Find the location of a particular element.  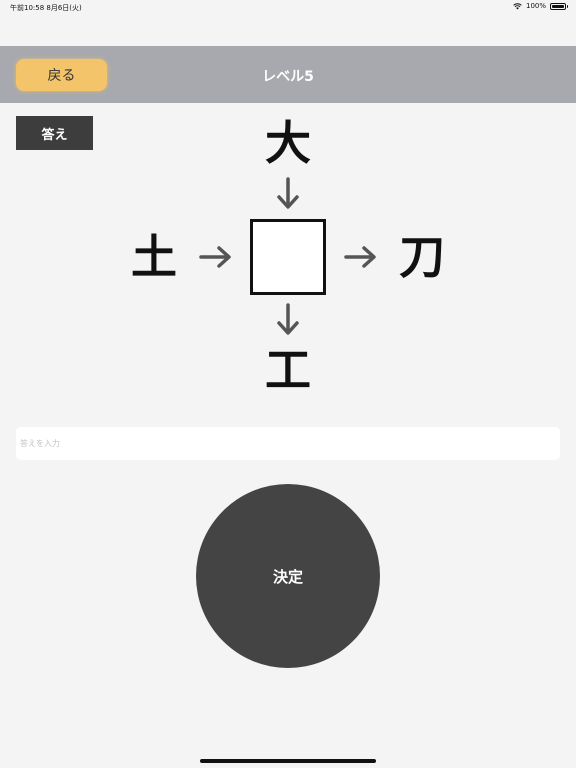

kanji-right: 刀 is located at coordinates (422, 257).